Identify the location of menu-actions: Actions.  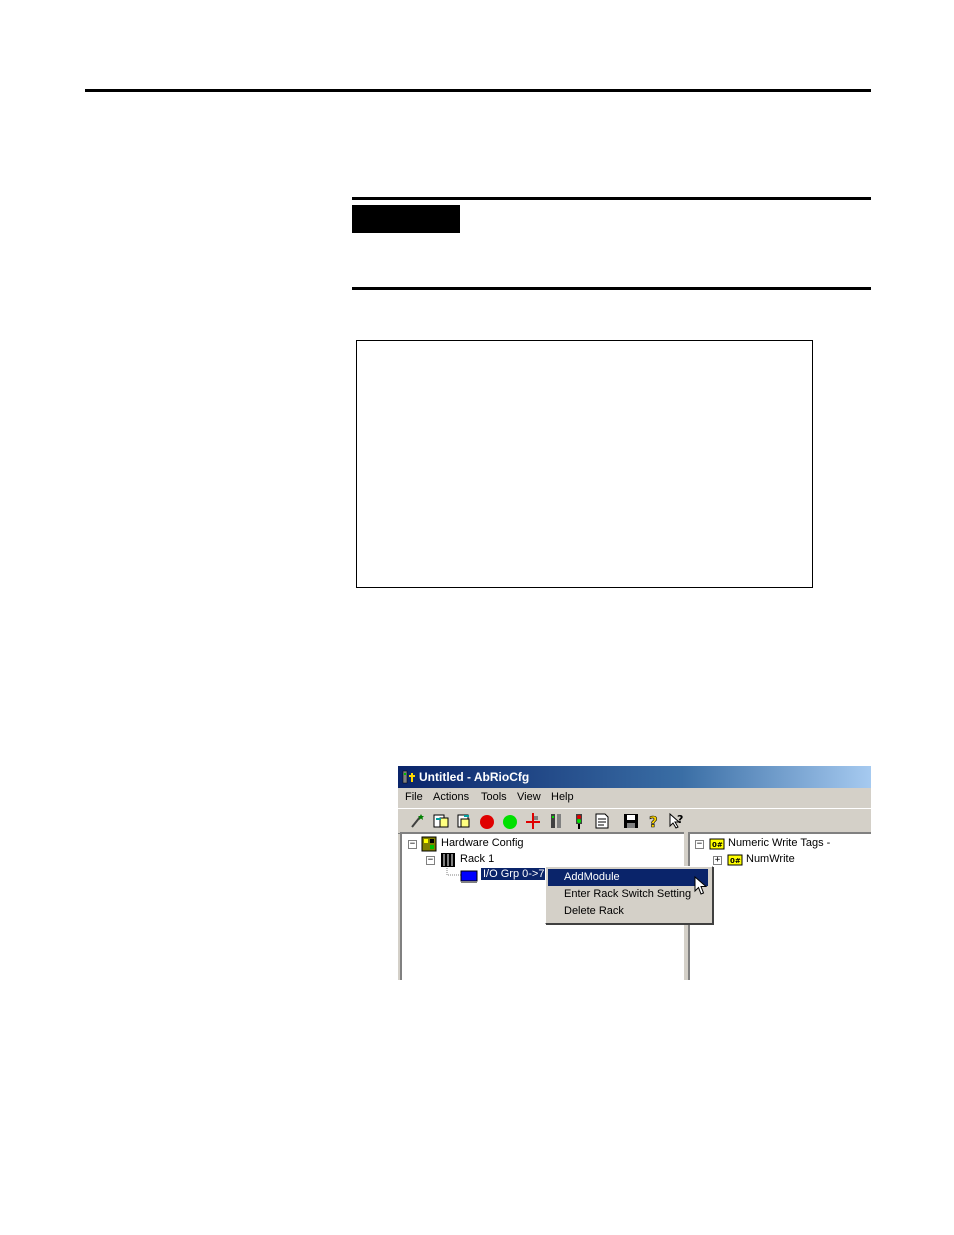
(451, 797).